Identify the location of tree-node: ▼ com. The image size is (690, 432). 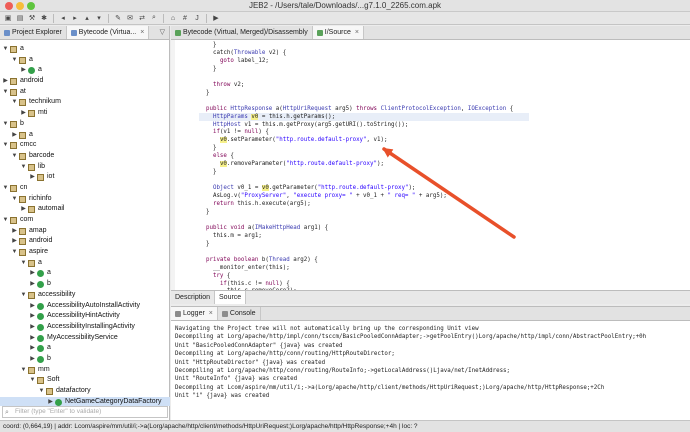
(85, 220).